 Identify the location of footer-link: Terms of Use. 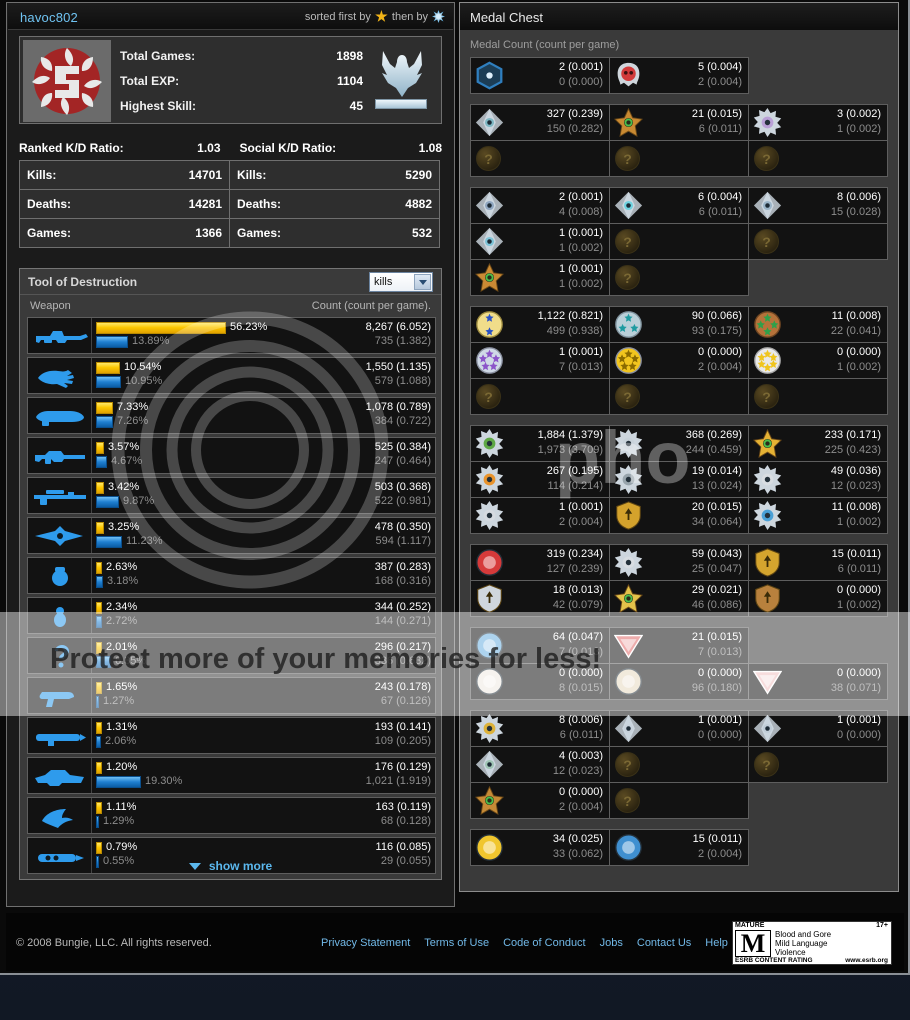
(456, 943).